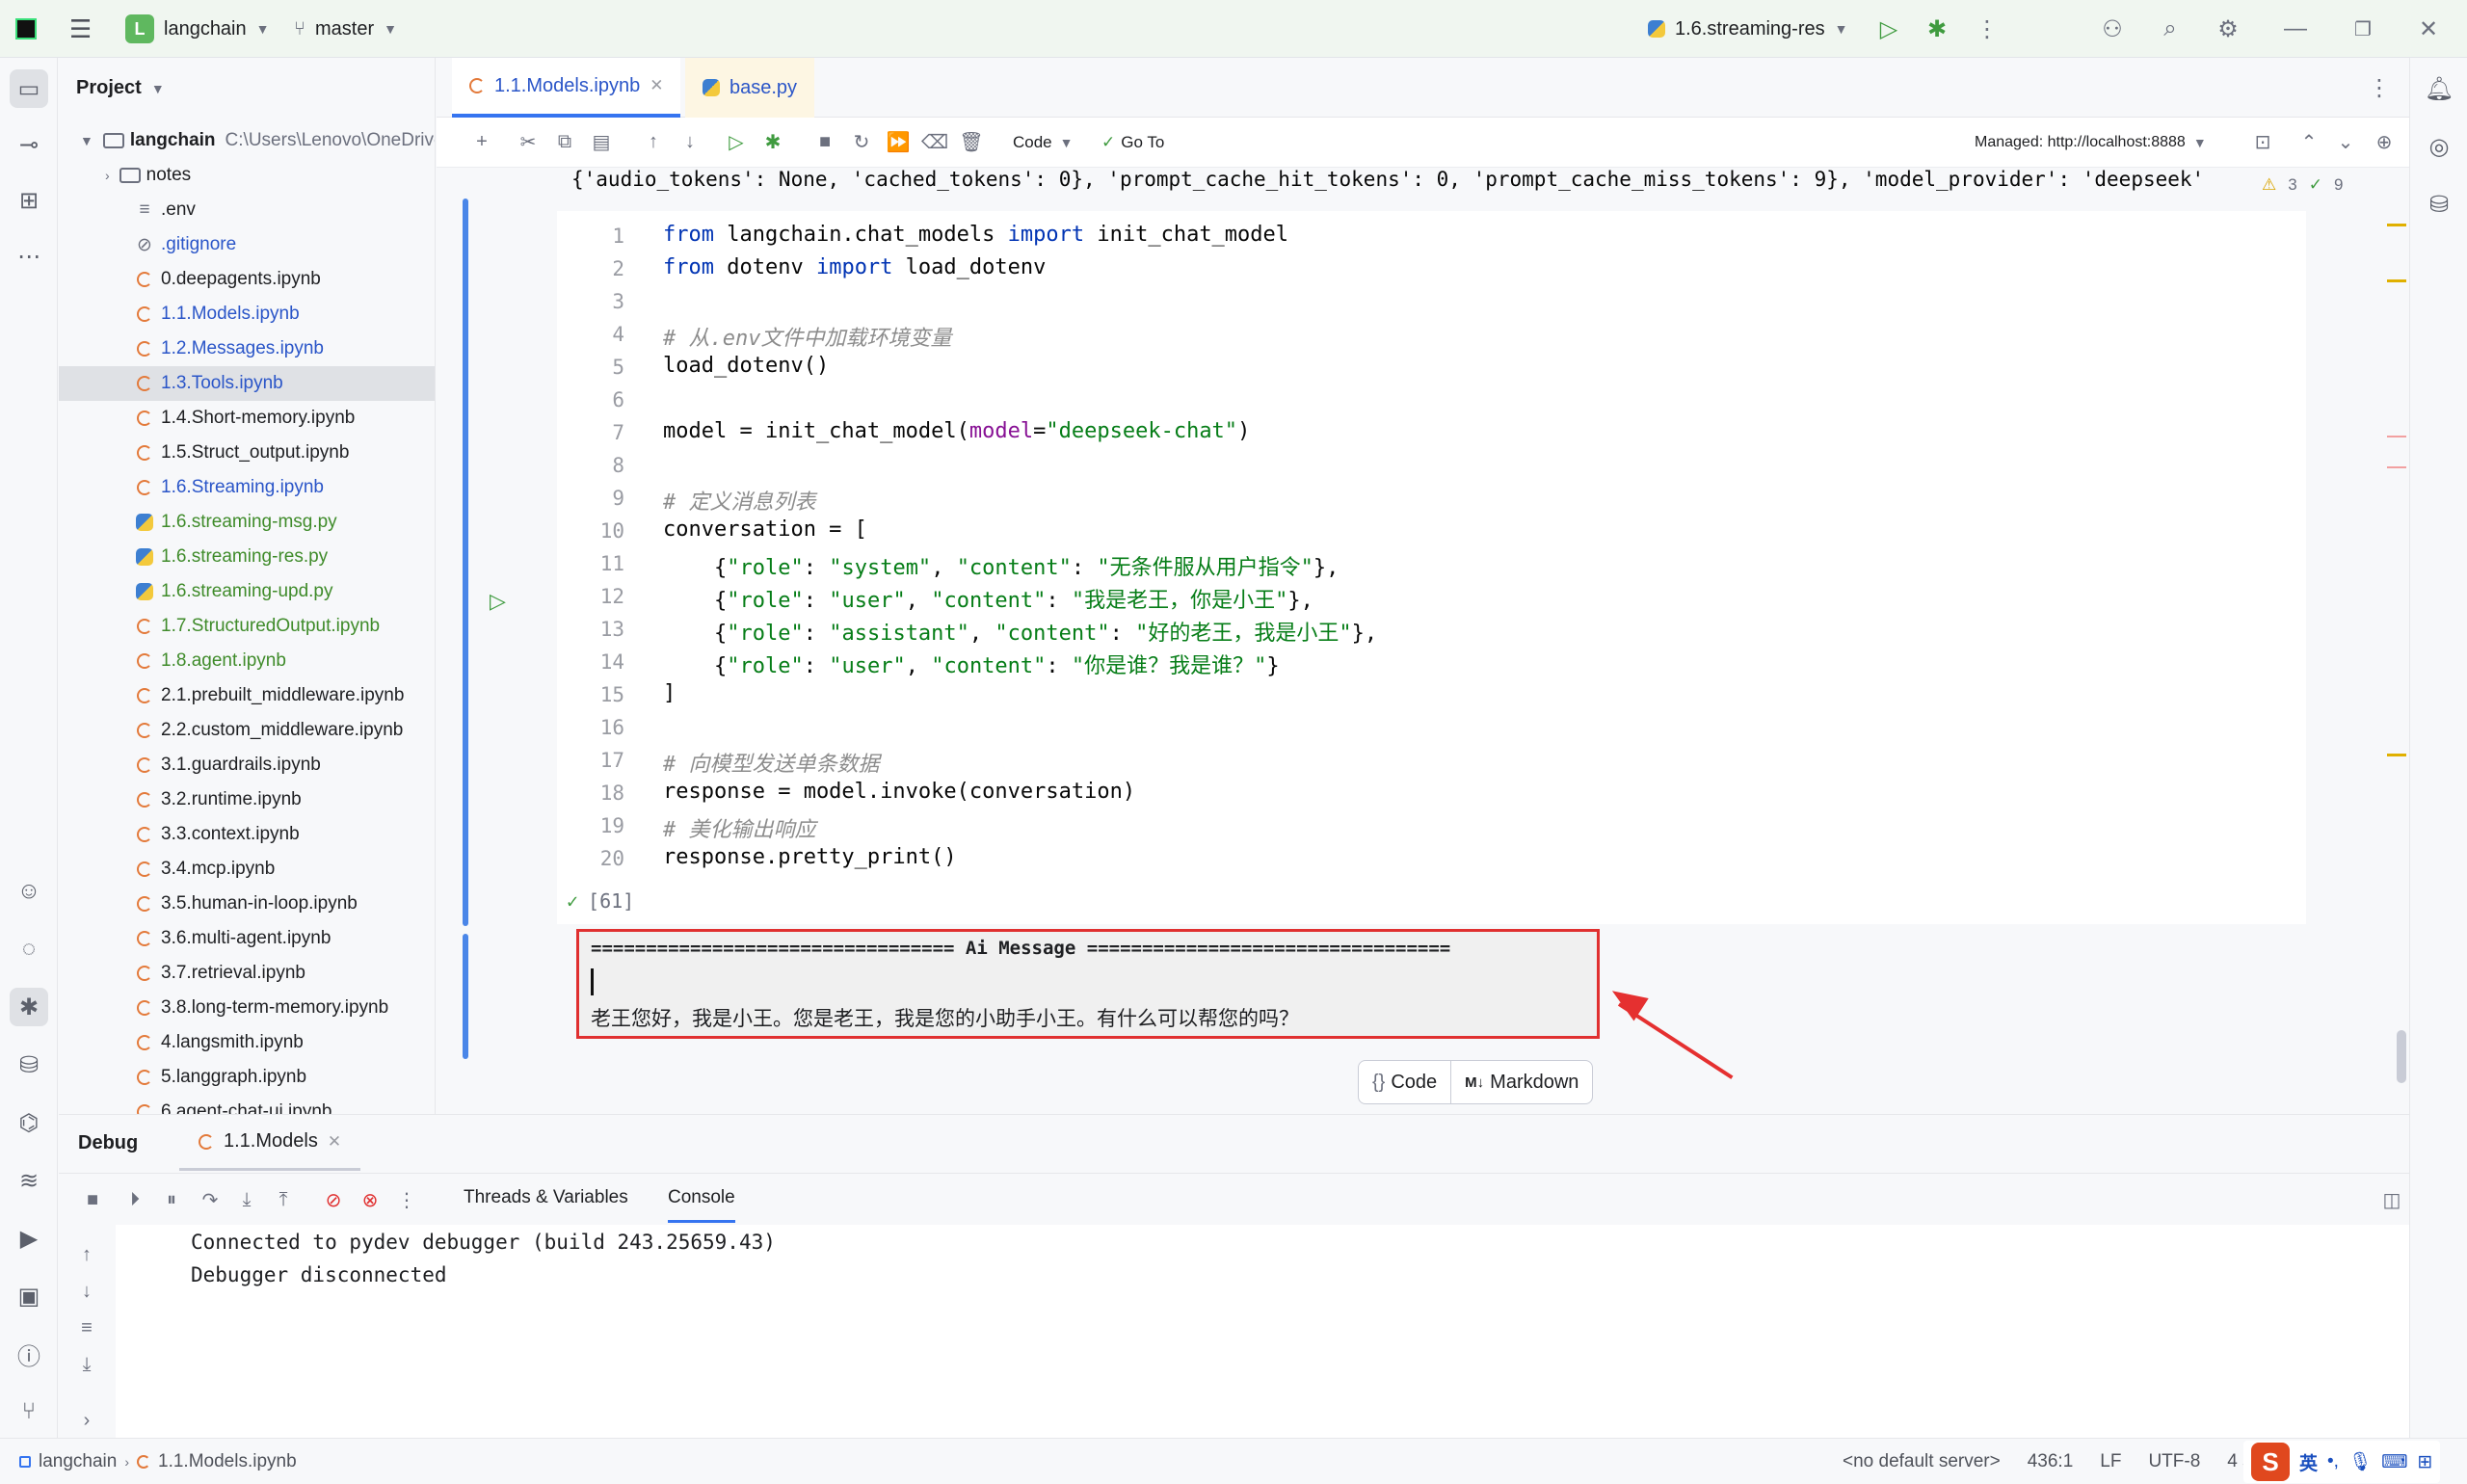 The image size is (2467, 1484). What do you see at coordinates (29, 256) in the screenshot?
I see `more-tools-icon: ⋯` at bounding box center [29, 256].